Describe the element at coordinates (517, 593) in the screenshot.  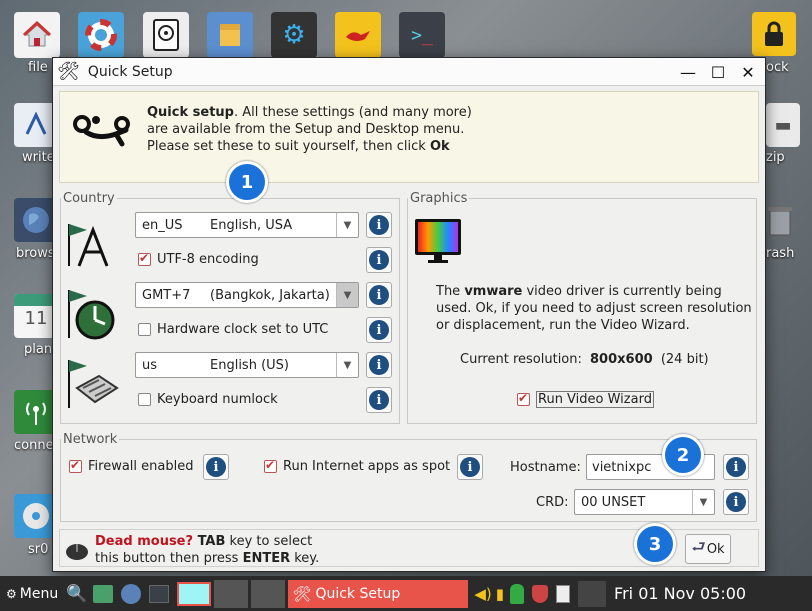
I see `drive-status-icon` at that location.